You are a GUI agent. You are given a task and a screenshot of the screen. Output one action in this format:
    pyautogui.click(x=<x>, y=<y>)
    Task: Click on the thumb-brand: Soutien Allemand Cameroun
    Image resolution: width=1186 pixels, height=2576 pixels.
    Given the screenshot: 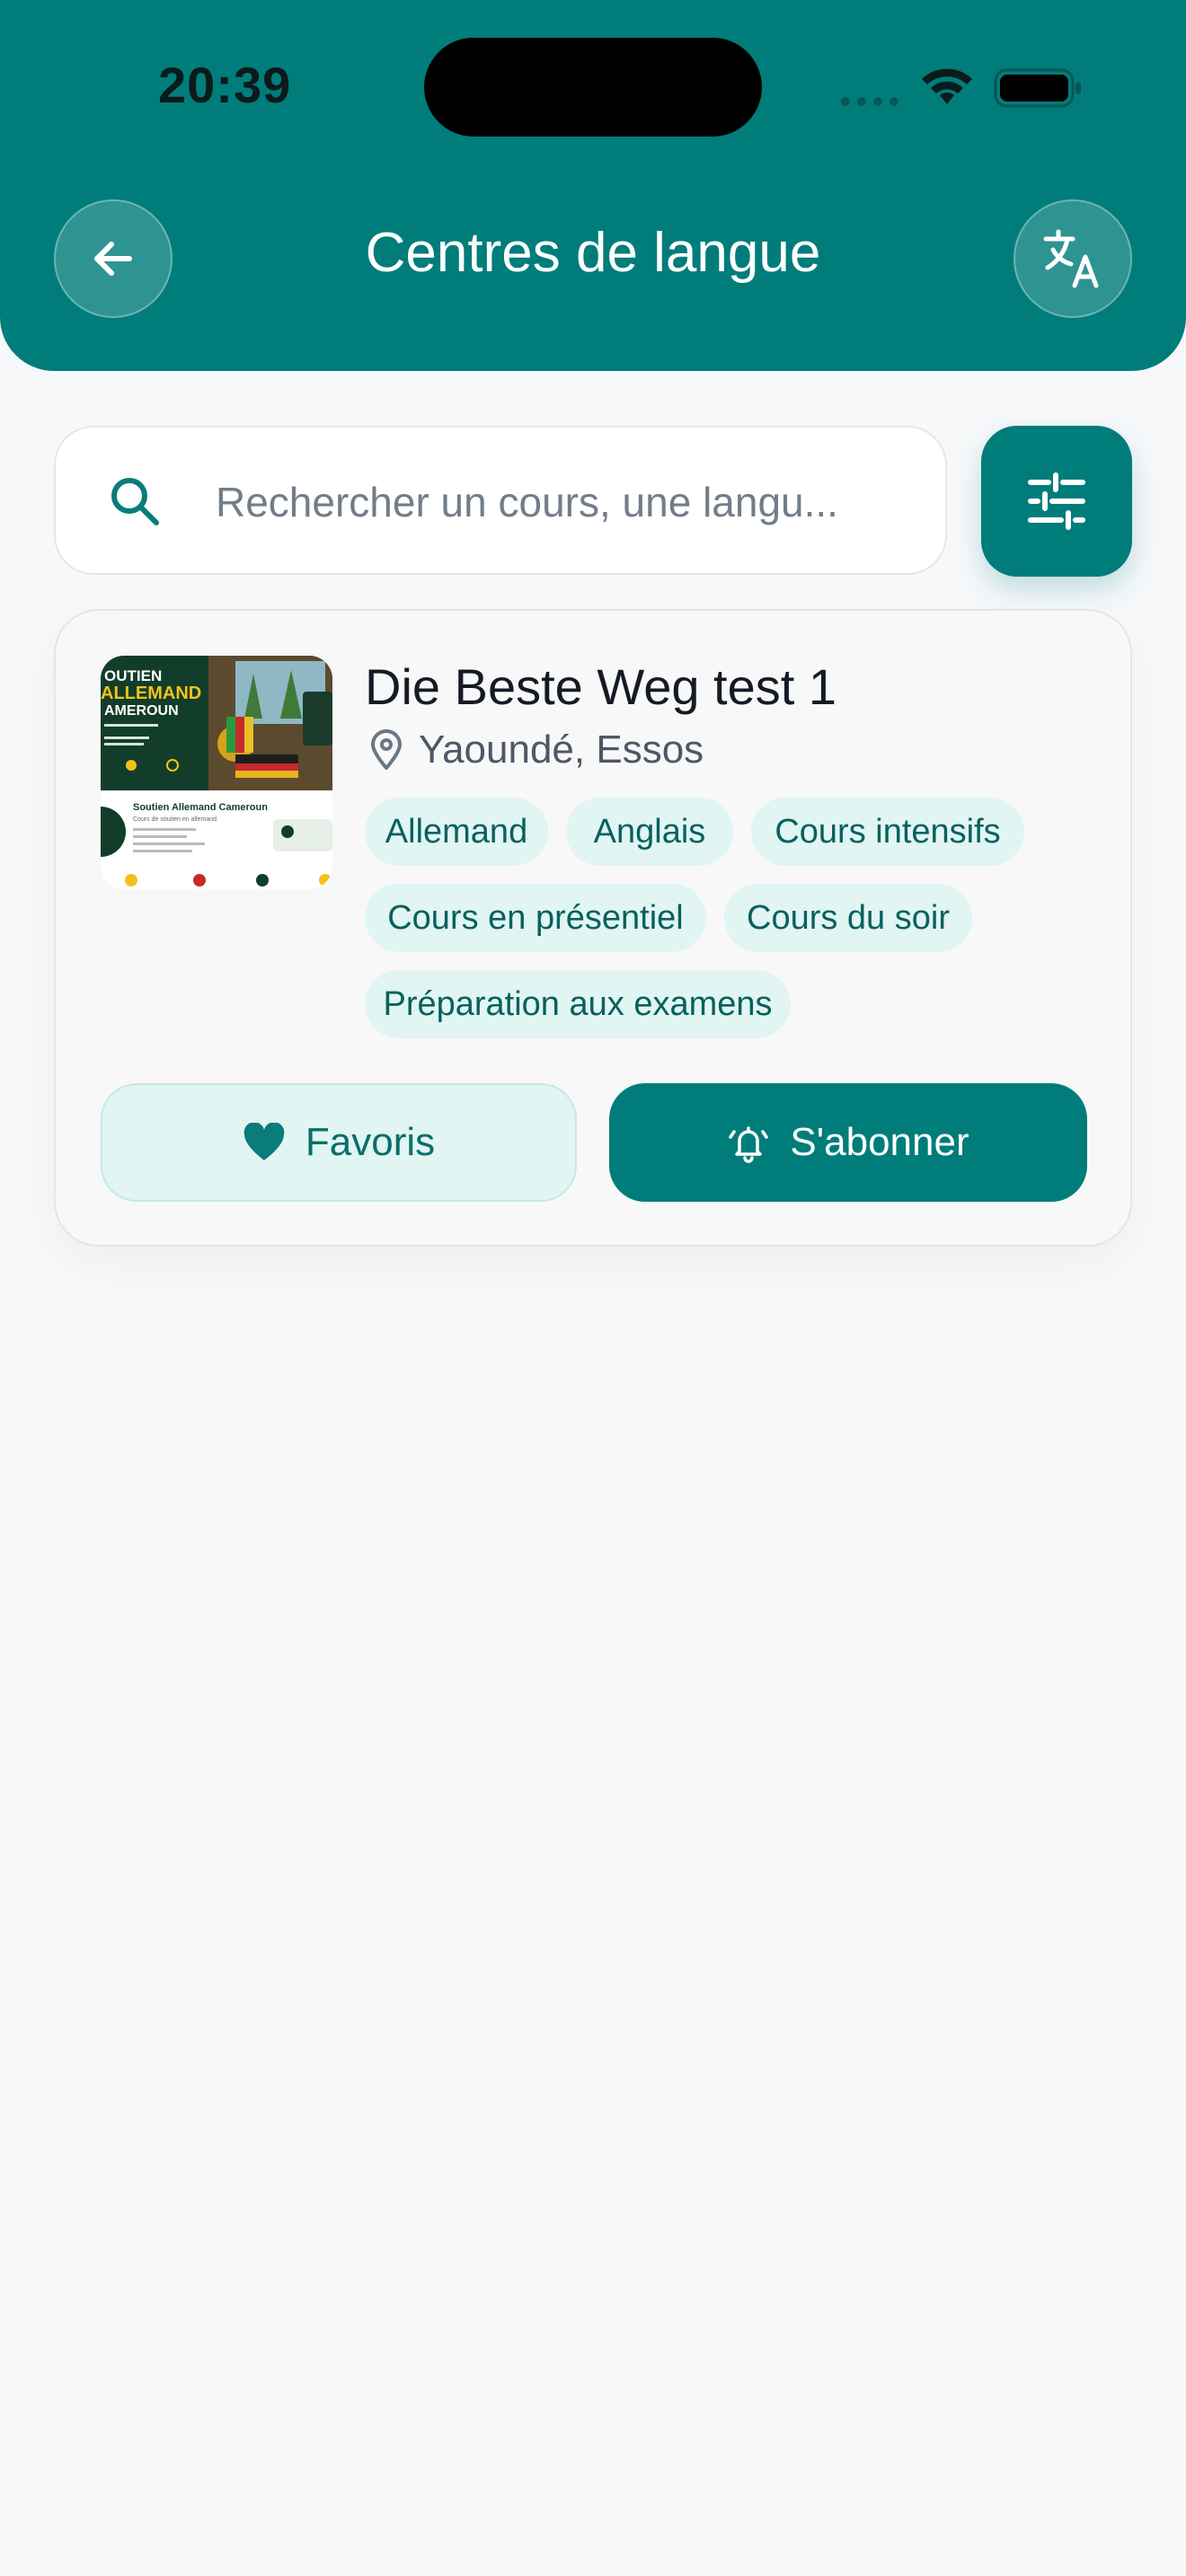 What is the action you would take?
    pyautogui.click(x=200, y=807)
    